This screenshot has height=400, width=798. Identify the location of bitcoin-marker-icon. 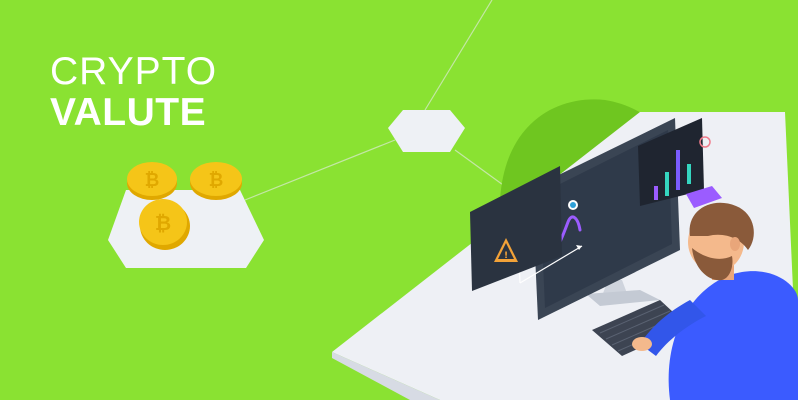
(573, 205).